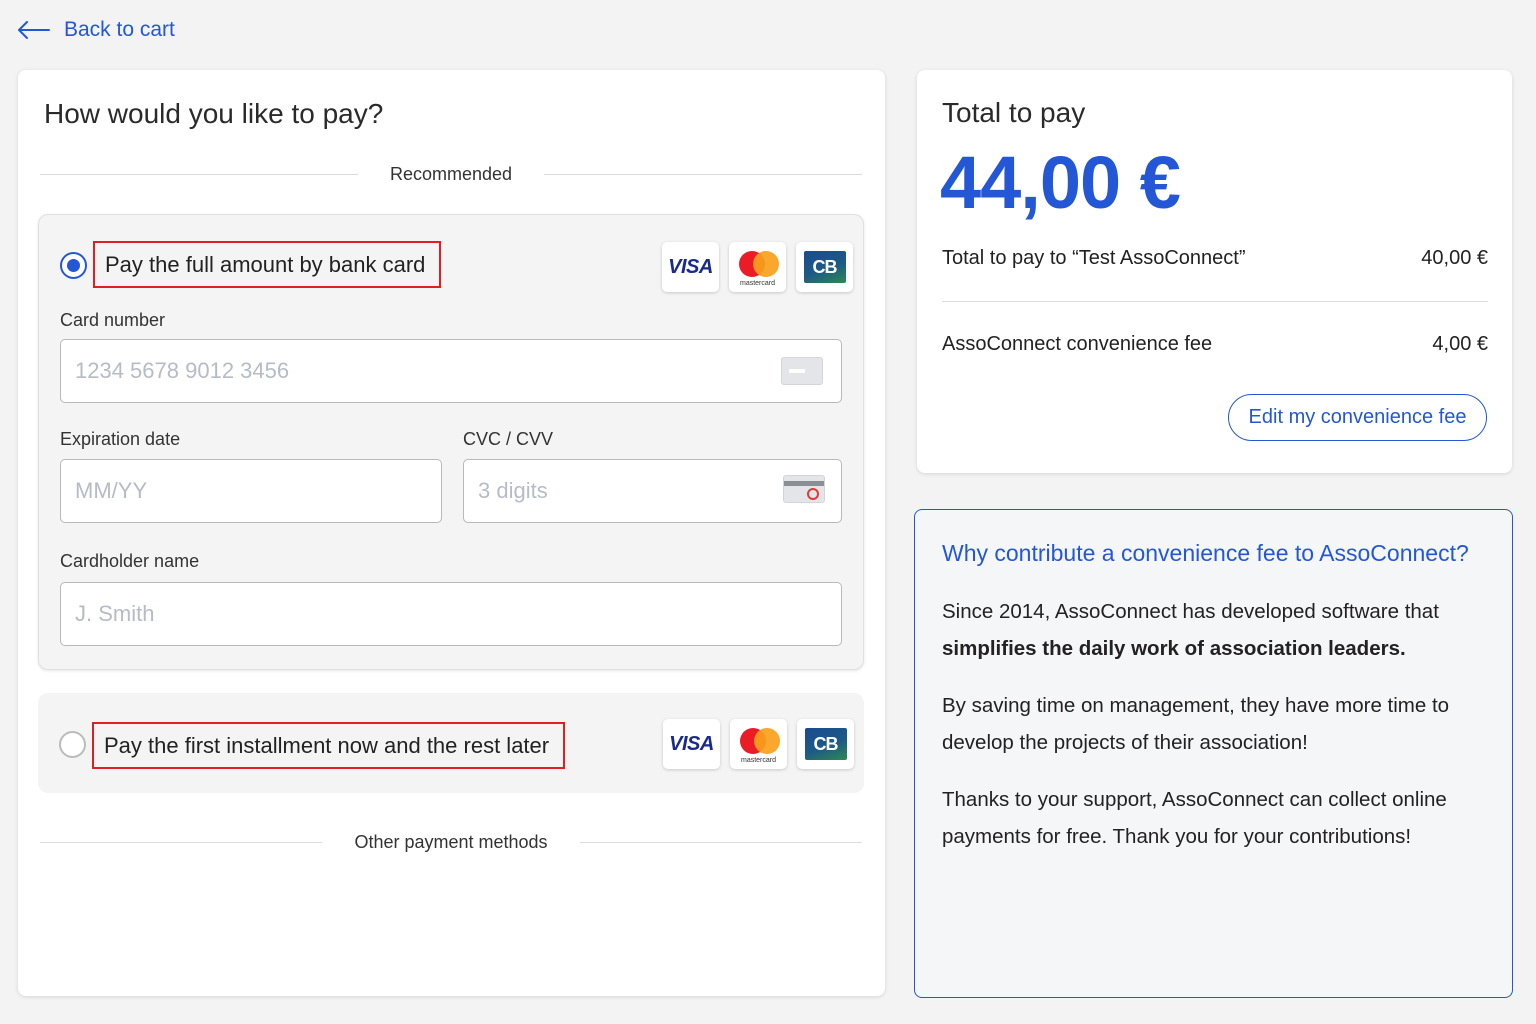 This screenshot has height=1024, width=1536. Describe the element at coordinates (451, 614) in the screenshot. I see `cardholder-input` at that location.